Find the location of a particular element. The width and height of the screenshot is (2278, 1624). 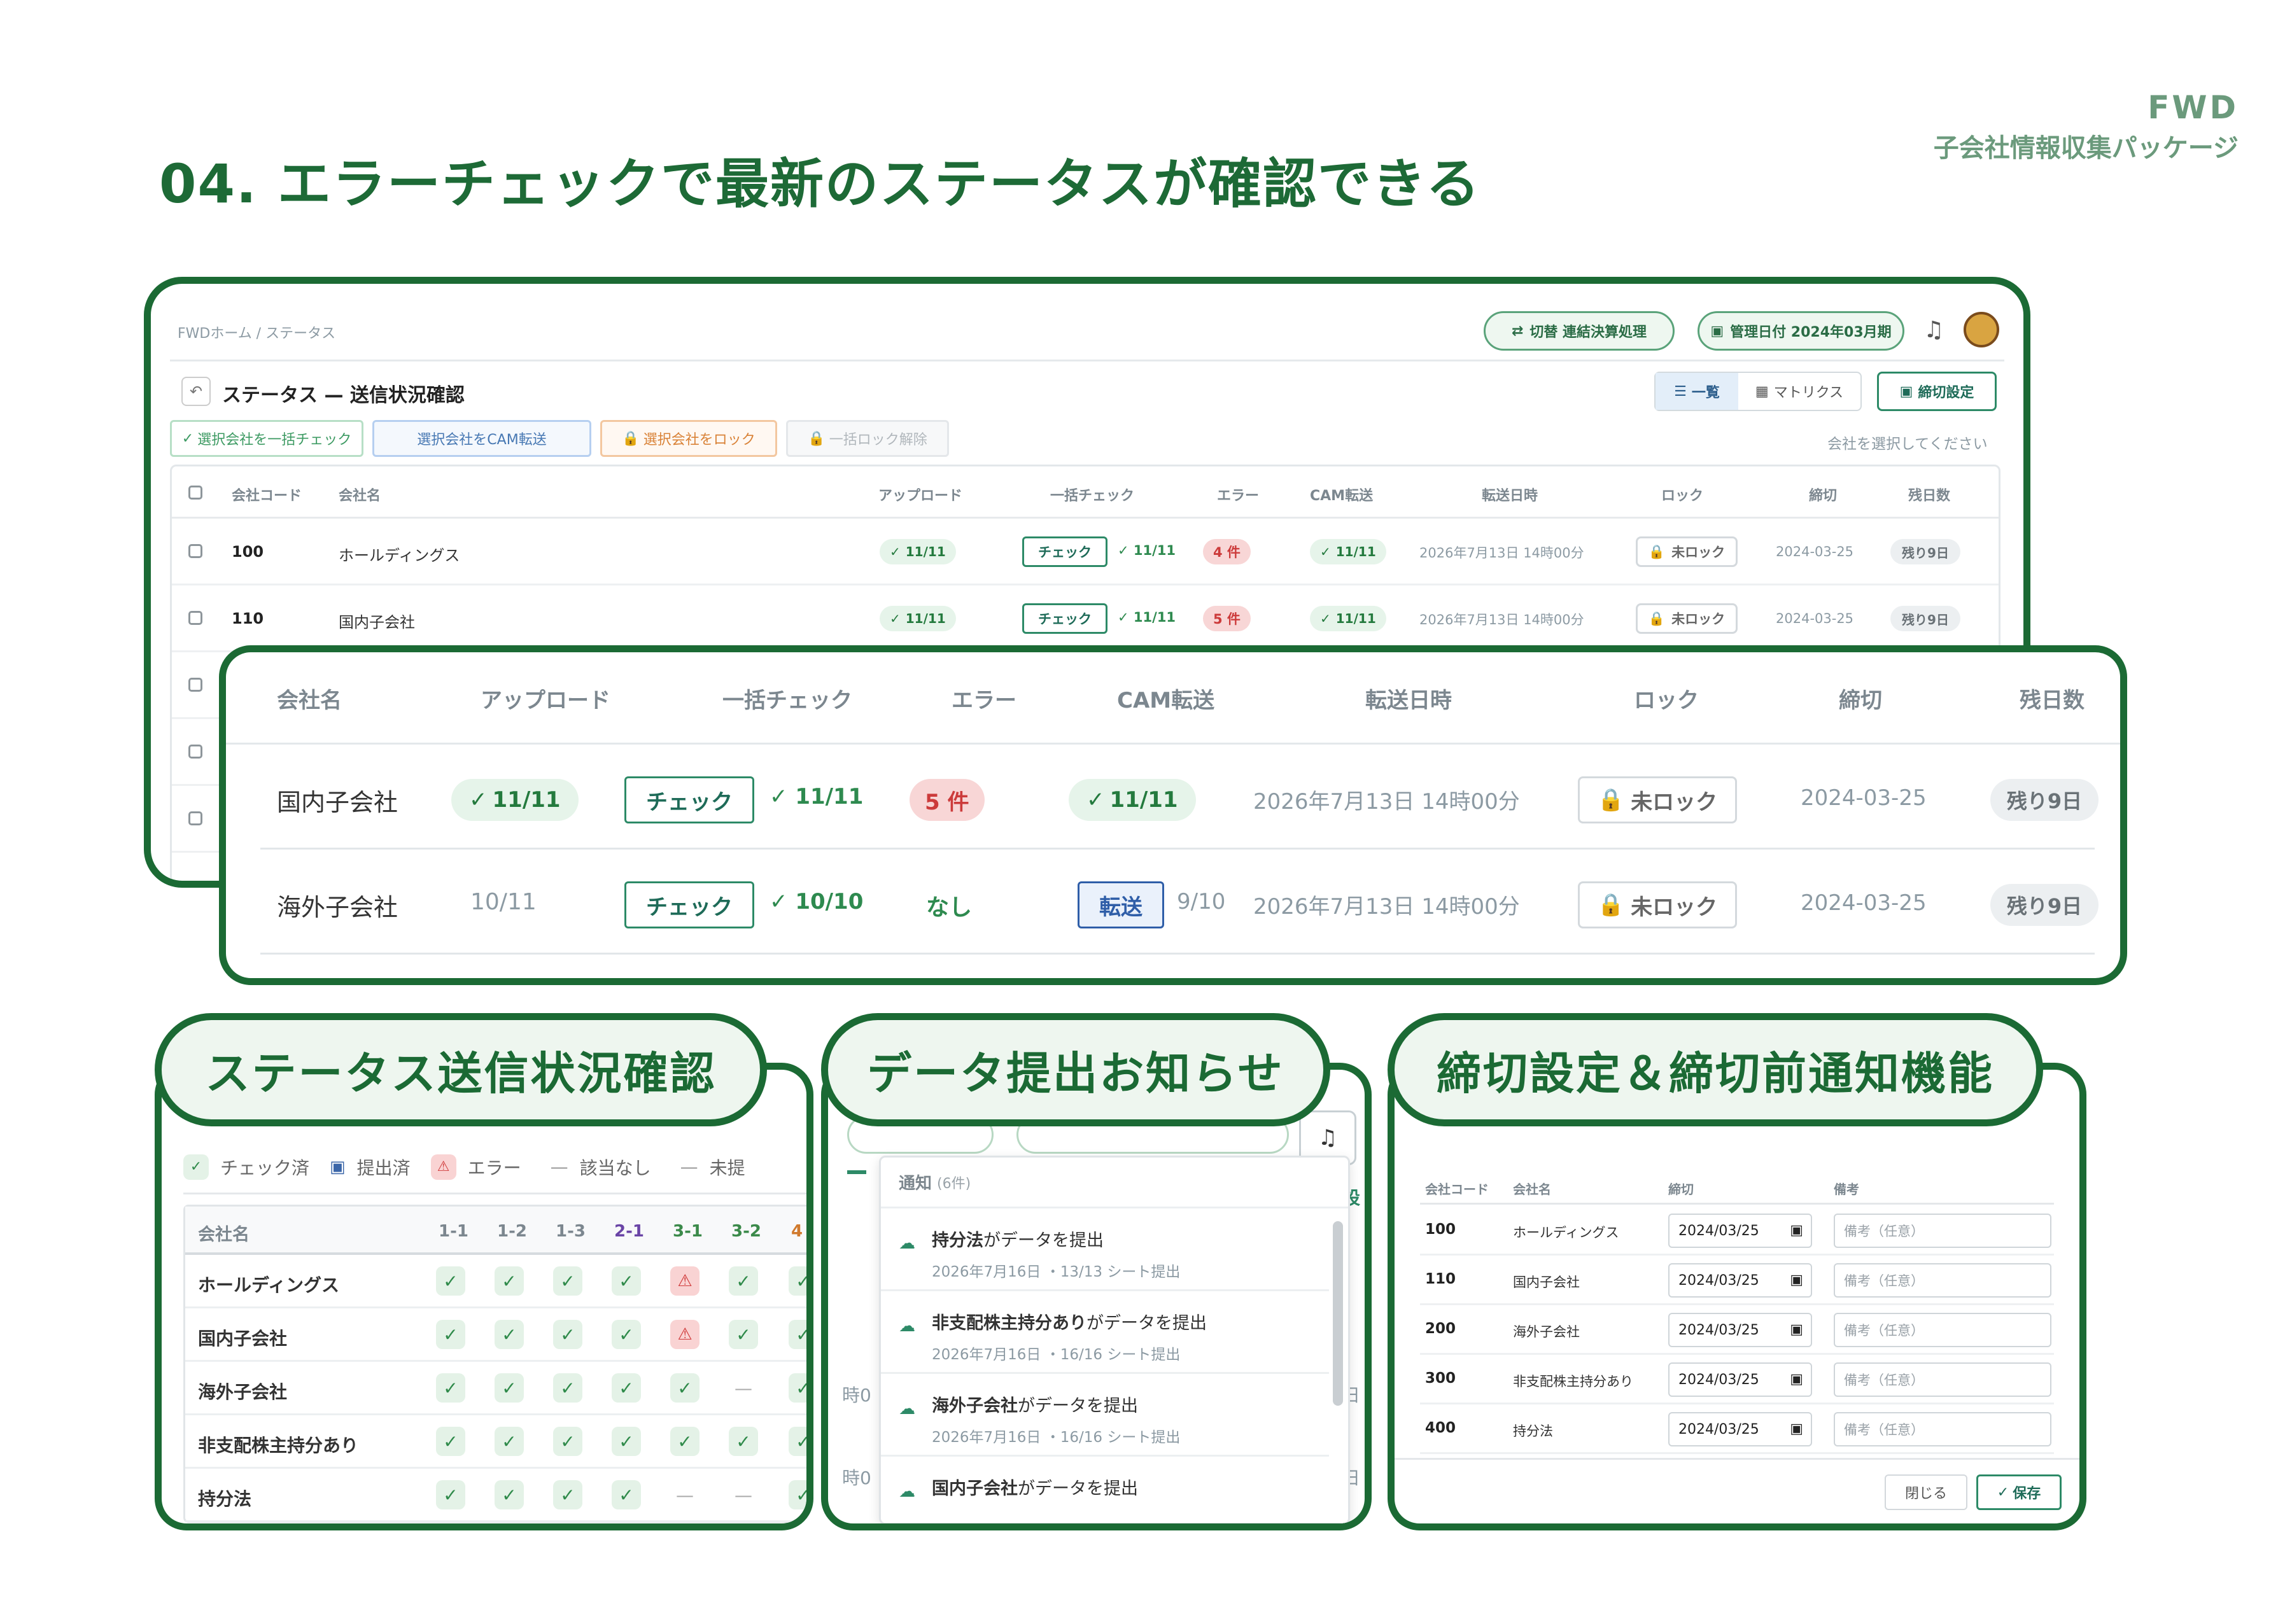

breadcrumb: FWDホーム / ステータス is located at coordinates (256, 332).